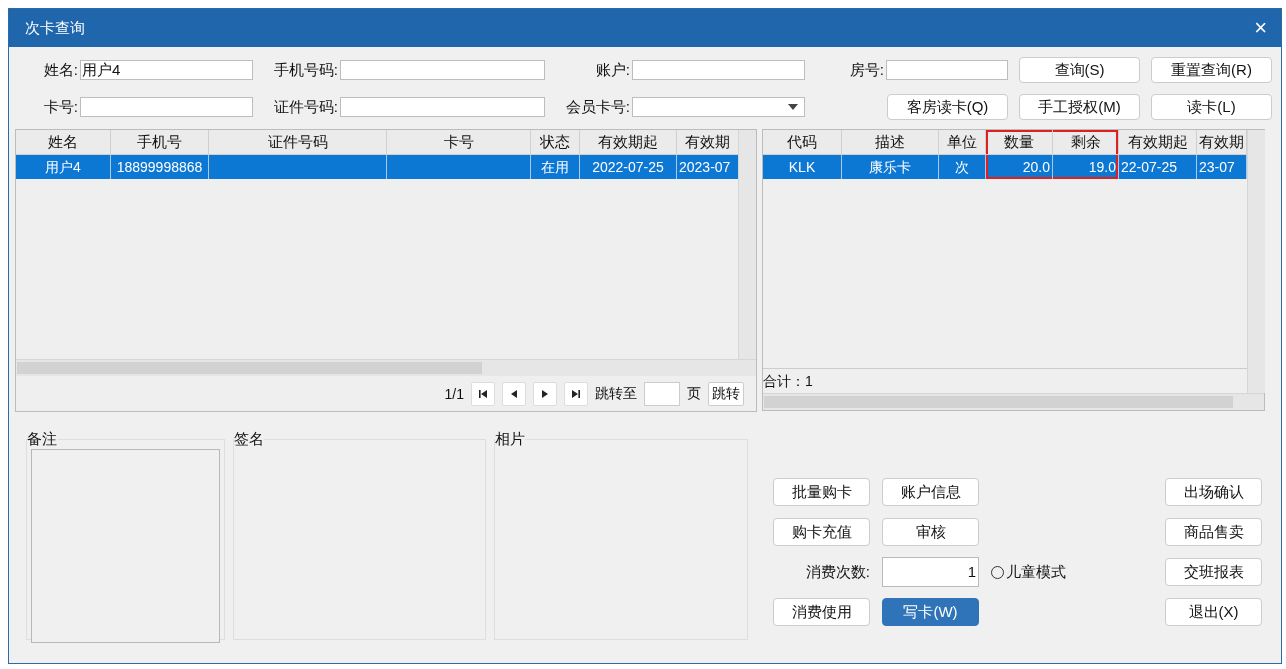 The width and height of the screenshot is (1286, 669). What do you see at coordinates (1079, 70) in the screenshot?
I see `toolbar-button: 查询(S)` at bounding box center [1079, 70].